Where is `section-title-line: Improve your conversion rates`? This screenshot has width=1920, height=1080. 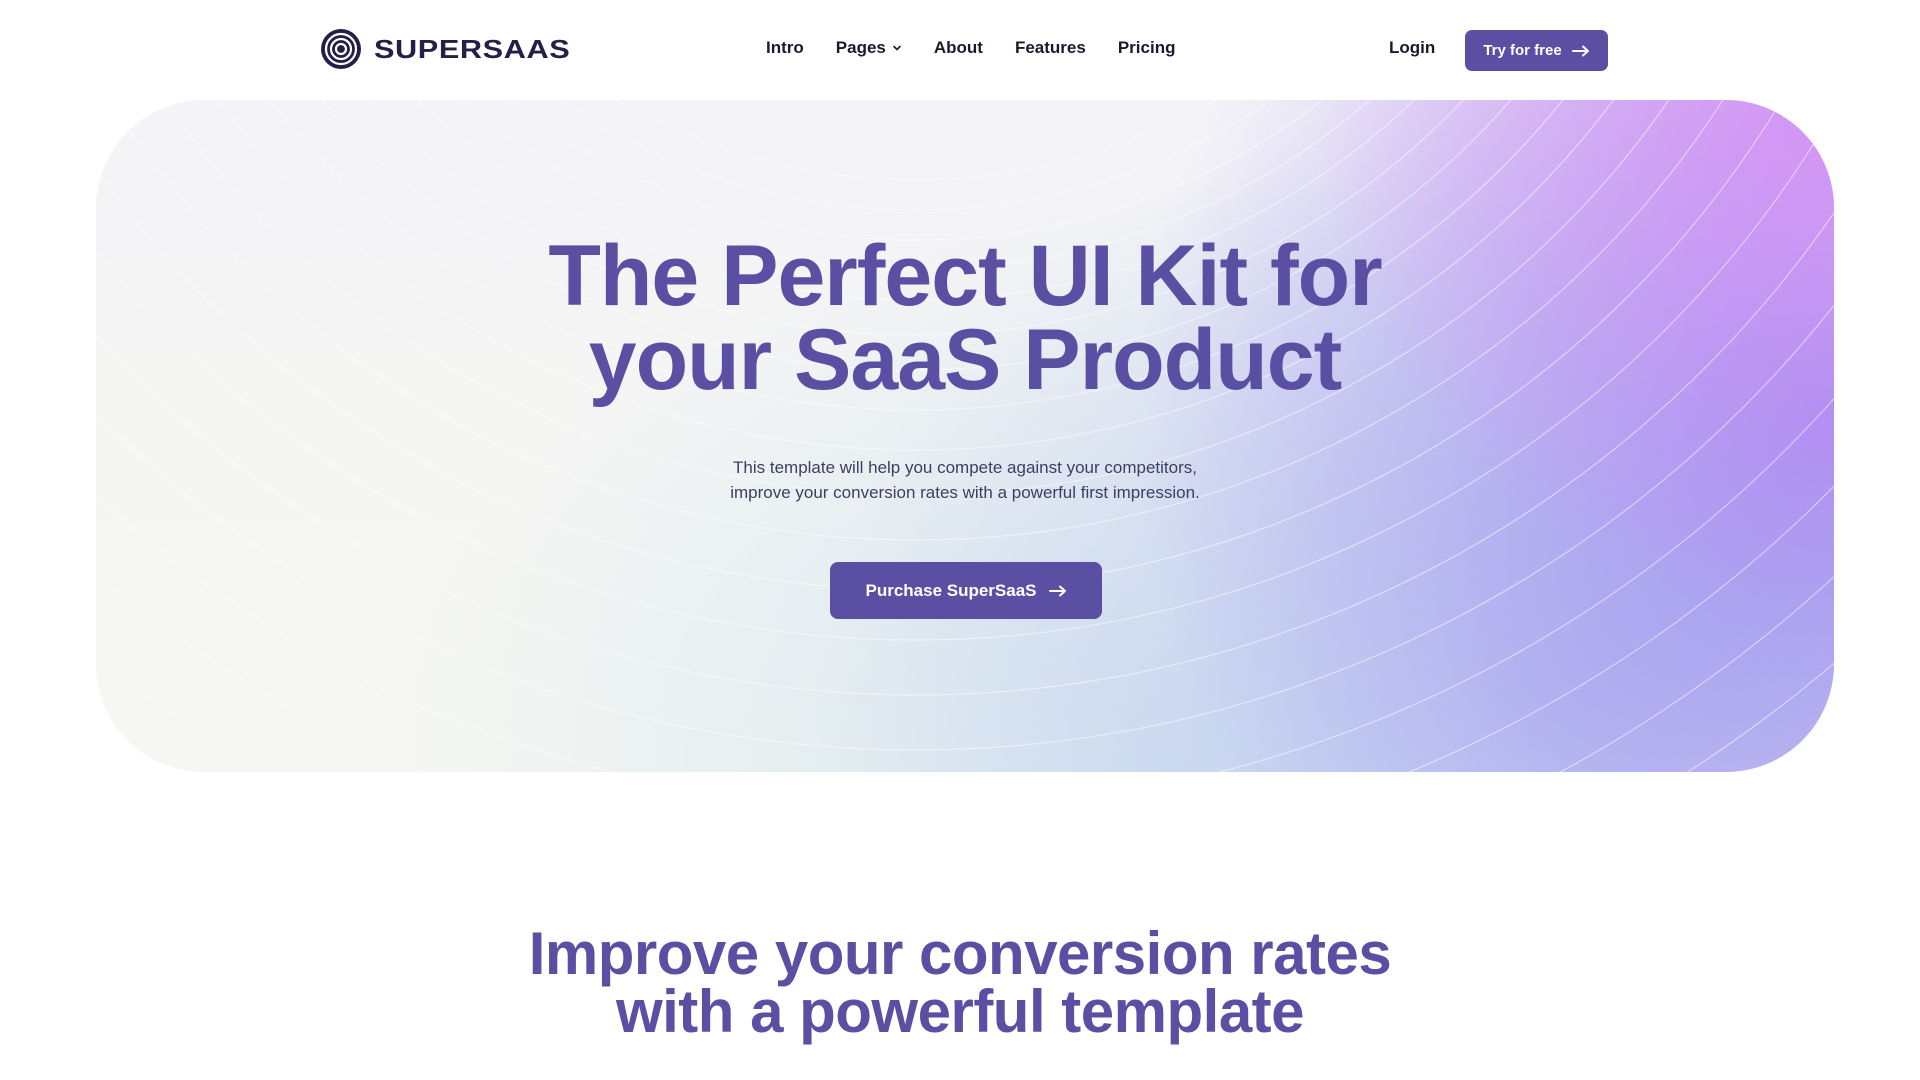 section-title-line: Improve your conversion rates is located at coordinates (960, 953).